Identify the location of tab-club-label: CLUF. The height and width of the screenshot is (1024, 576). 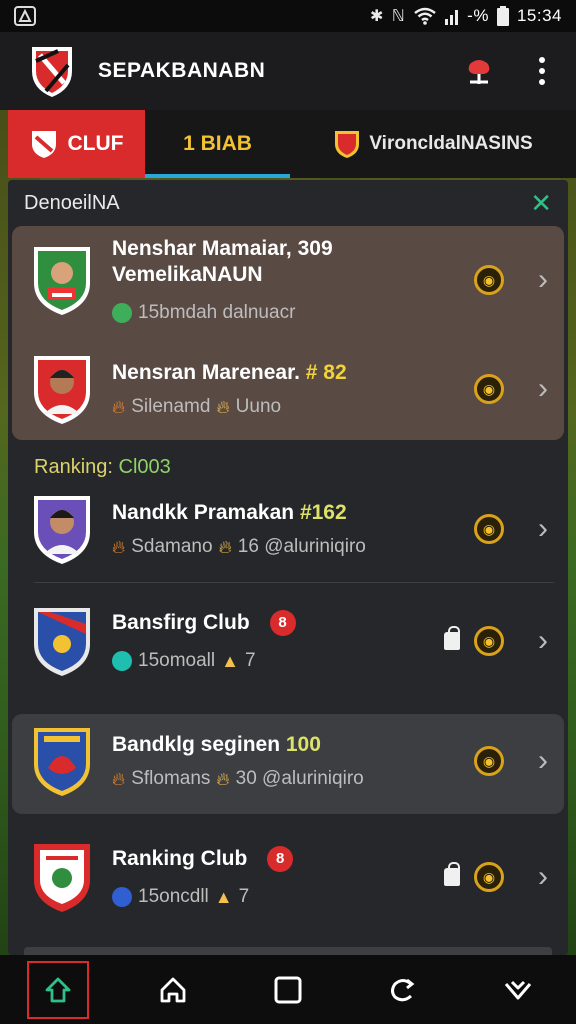
(95, 143).